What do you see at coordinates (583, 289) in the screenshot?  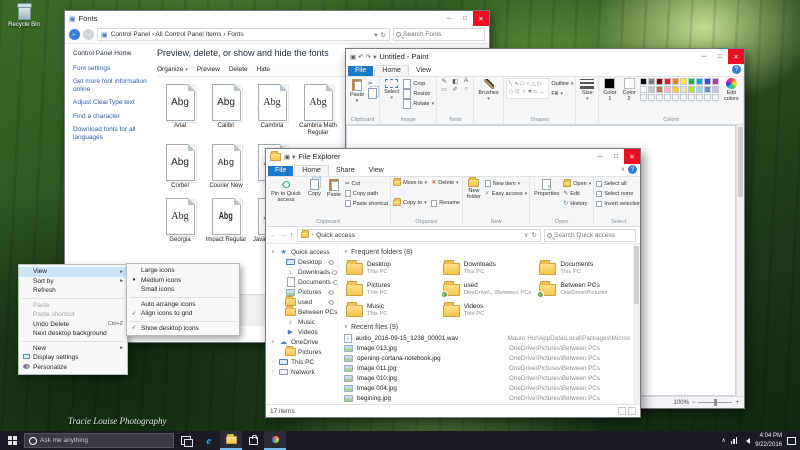 I see `frequent-folder-tile: ✓ Between PCs OneDrive\Pictures` at bounding box center [583, 289].